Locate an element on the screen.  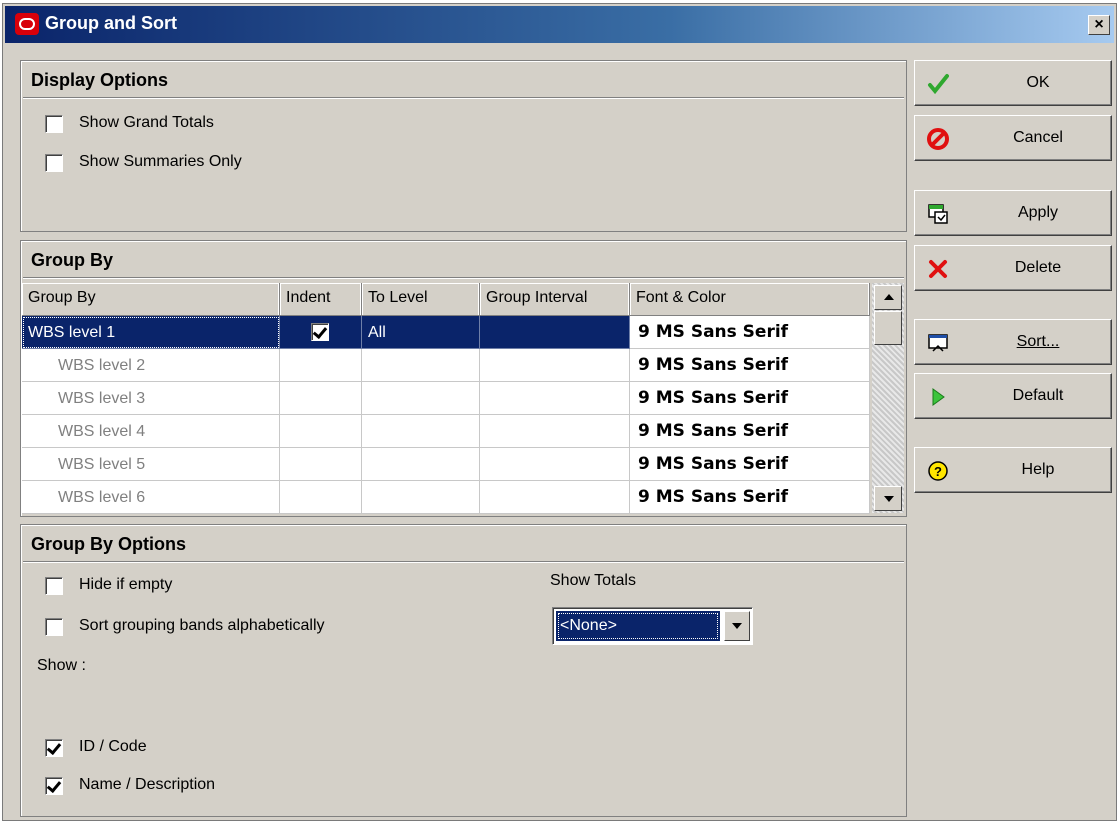
cancel-label: Cancel is located at coordinates (1038, 137).